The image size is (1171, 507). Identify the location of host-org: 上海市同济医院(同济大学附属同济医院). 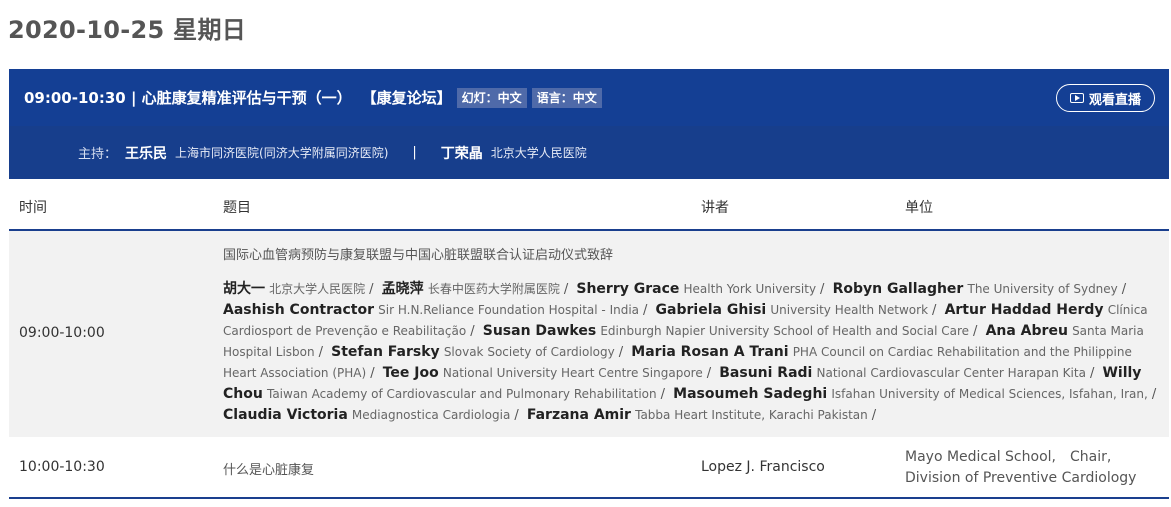
(282, 153).